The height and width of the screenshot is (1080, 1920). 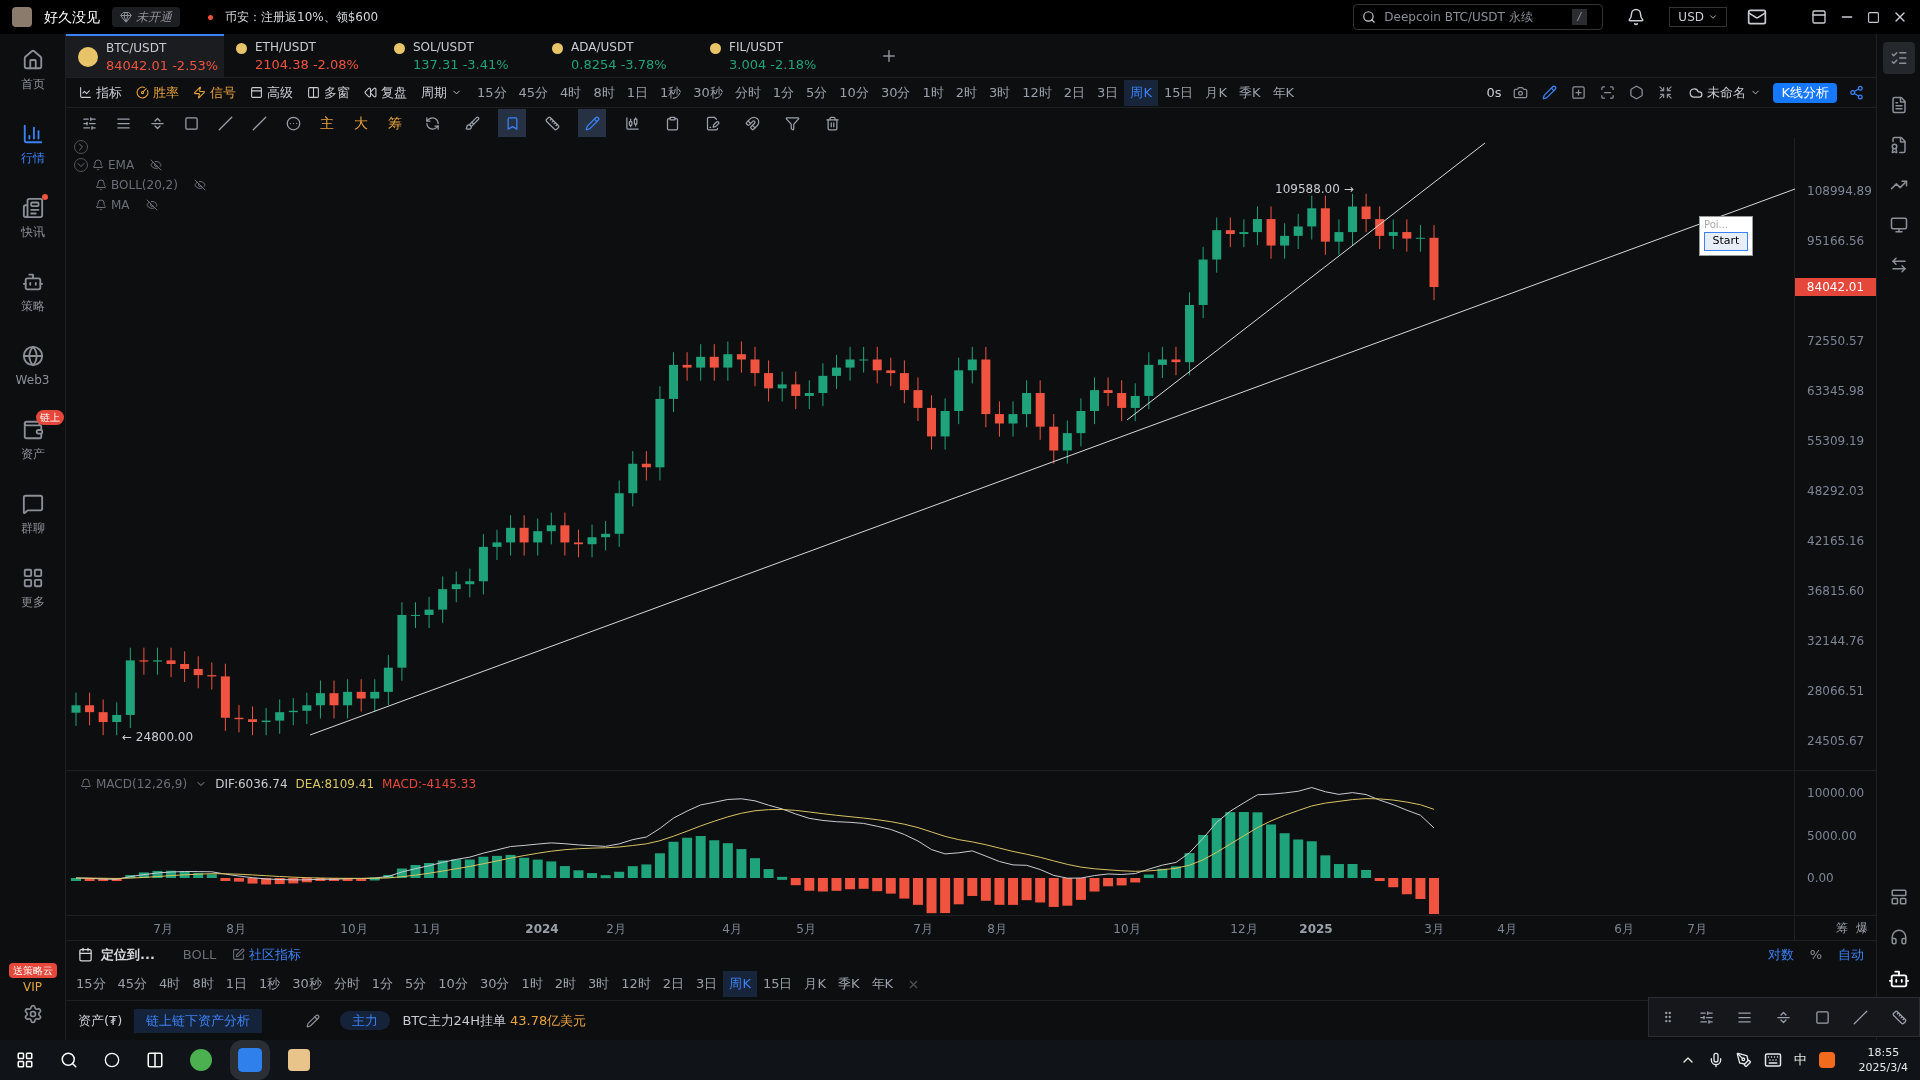 I want to click on price-tick: 108994.89, so click(x=1839, y=191).